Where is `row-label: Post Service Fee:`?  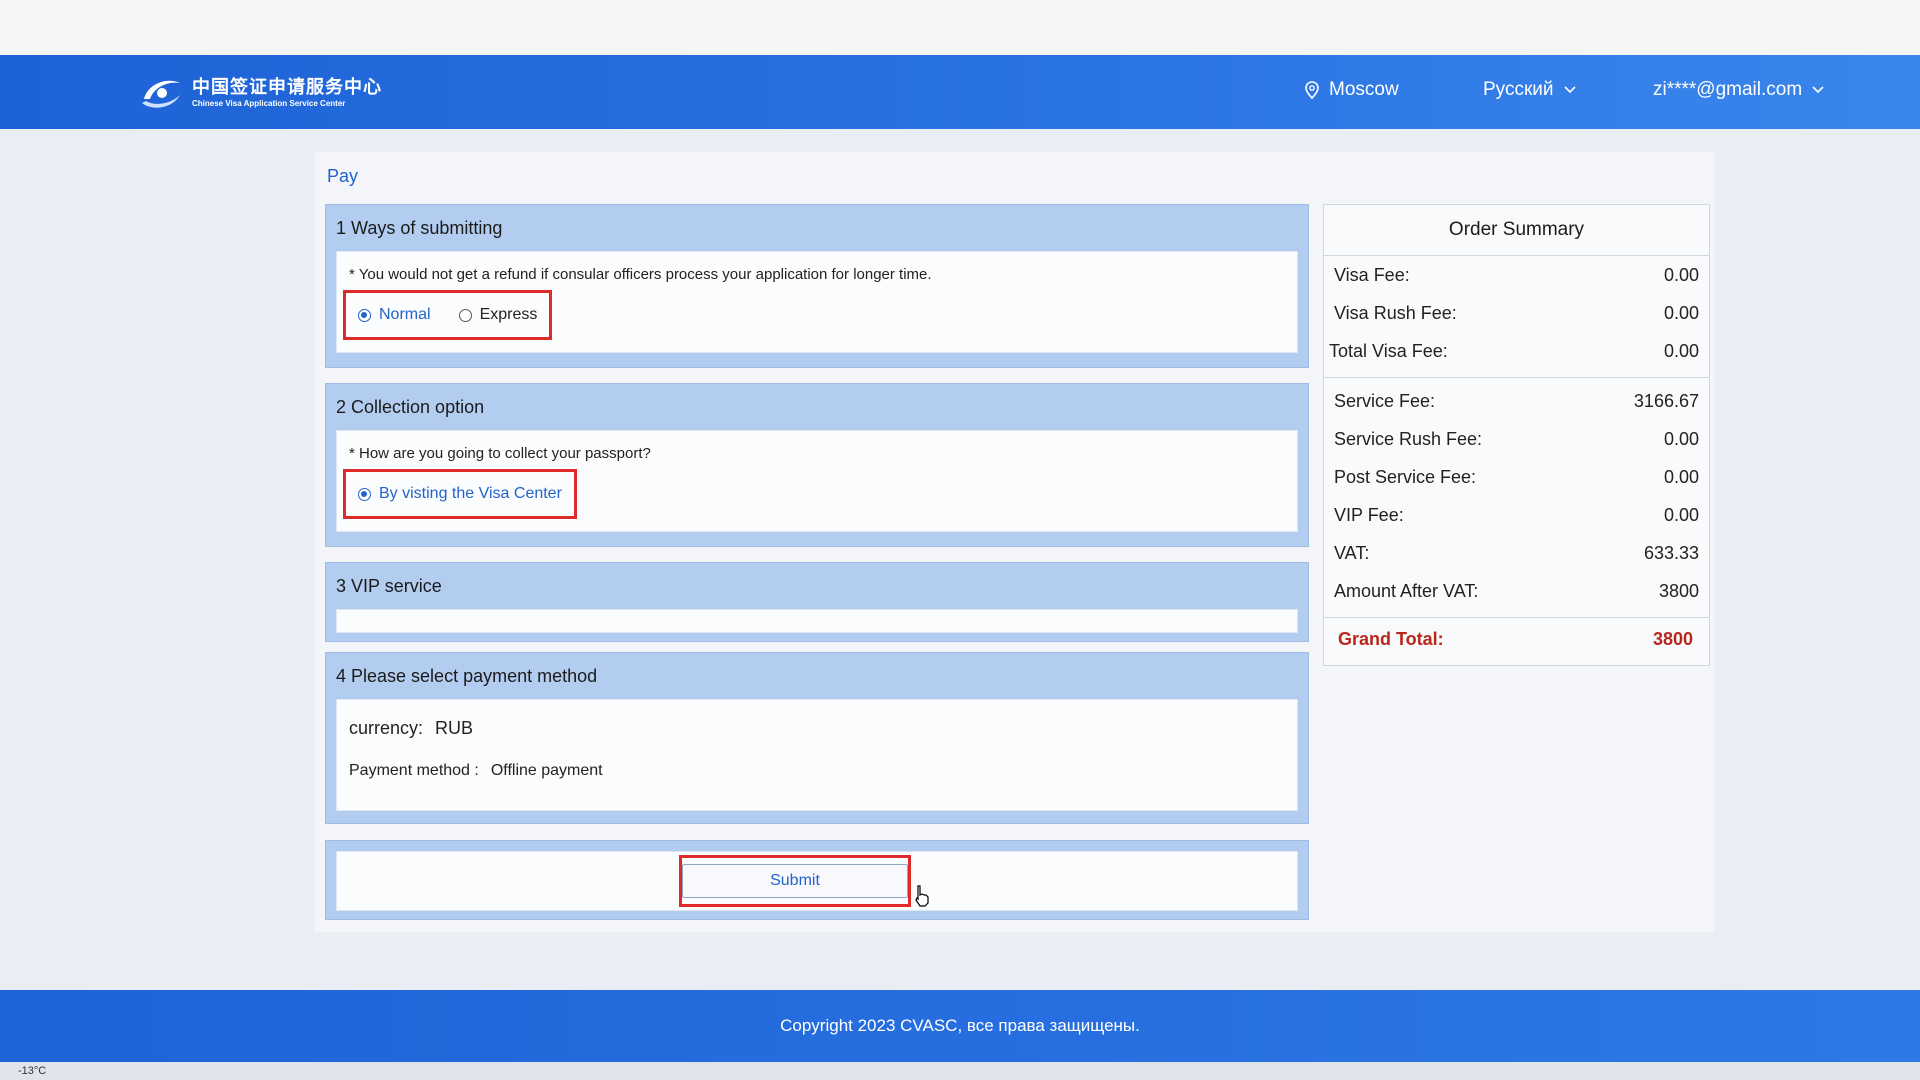 row-label: Post Service Fee: is located at coordinates (1405, 477).